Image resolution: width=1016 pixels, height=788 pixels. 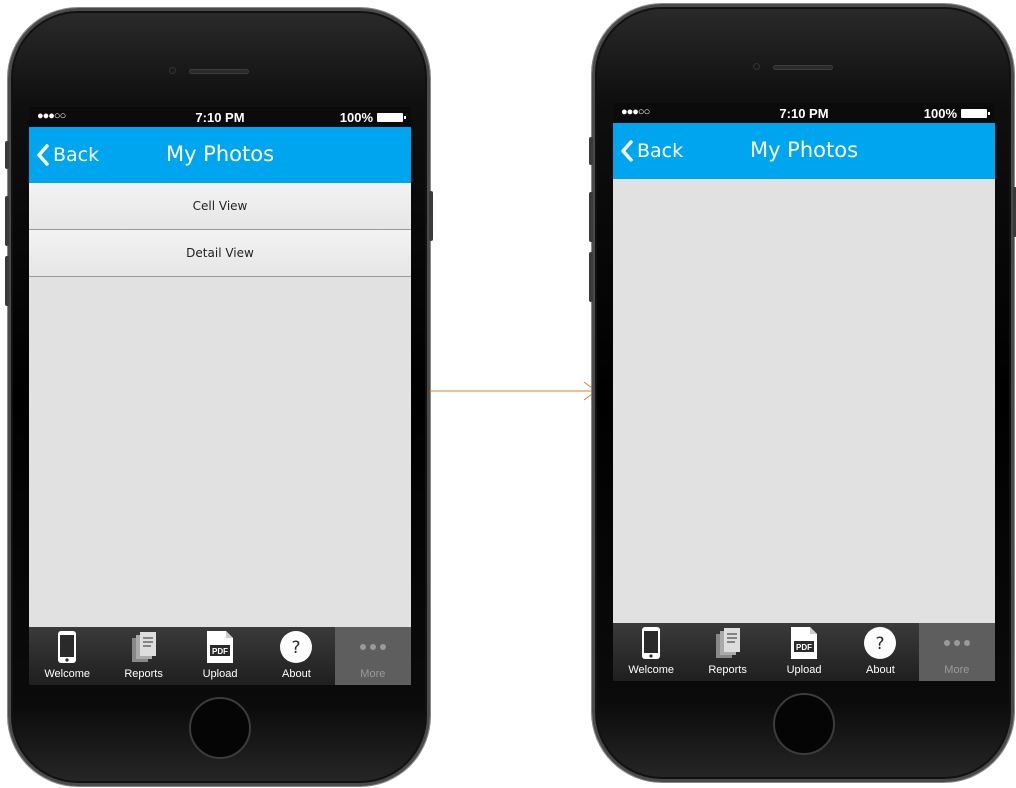 I want to click on list-item-detail-view: Detail View, so click(x=220, y=253).